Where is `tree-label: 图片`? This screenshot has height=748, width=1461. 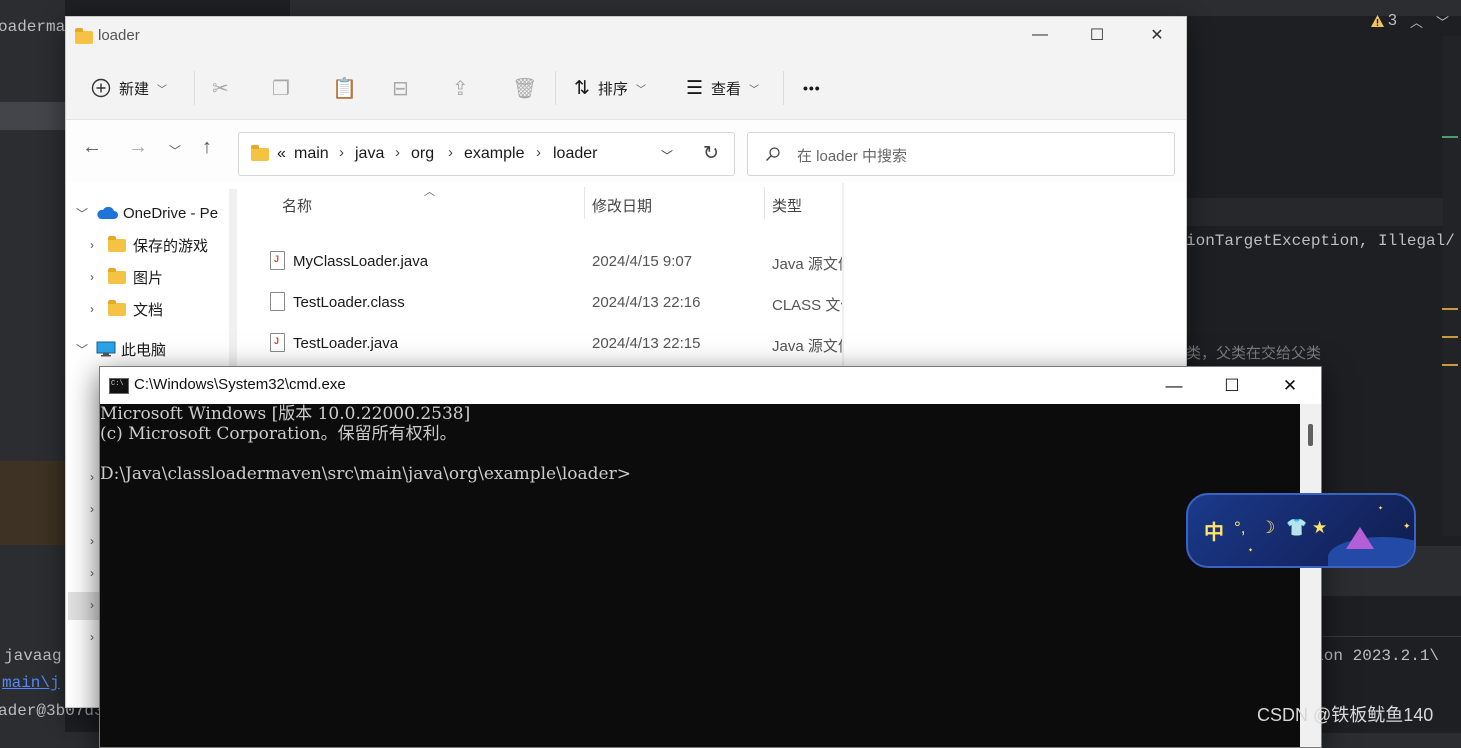
tree-label: 图片 is located at coordinates (148, 278).